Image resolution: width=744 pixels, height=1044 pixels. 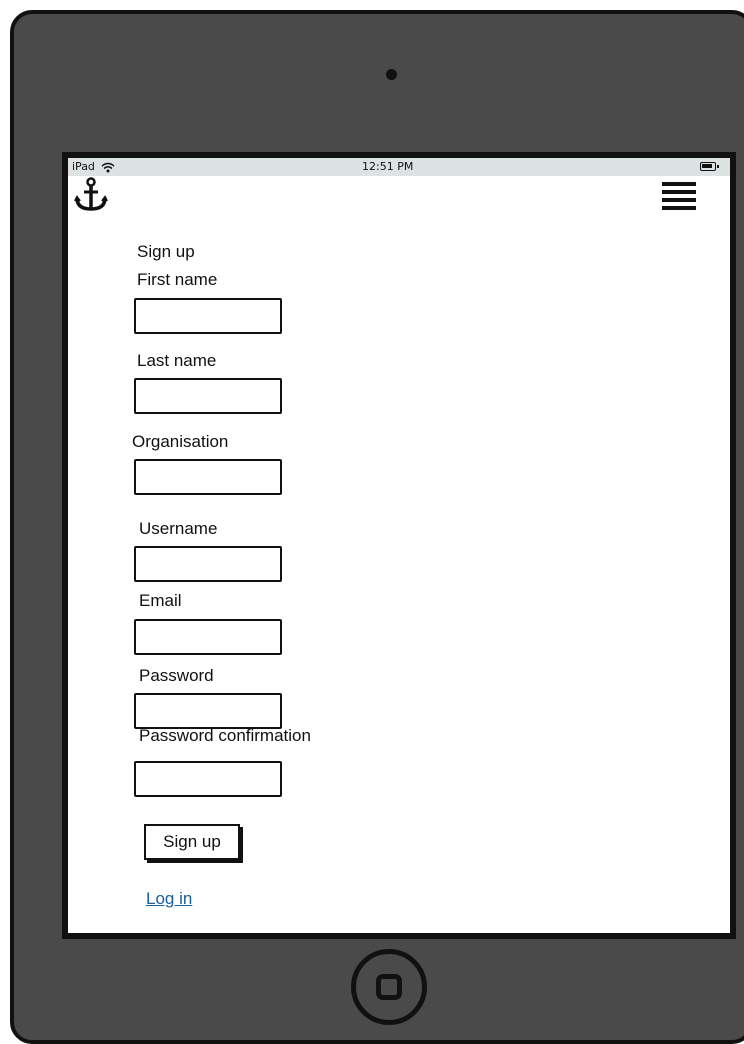 What do you see at coordinates (180, 441) in the screenshot?
I see `organisation-label: Organisation` at bounding box center [180, 441].